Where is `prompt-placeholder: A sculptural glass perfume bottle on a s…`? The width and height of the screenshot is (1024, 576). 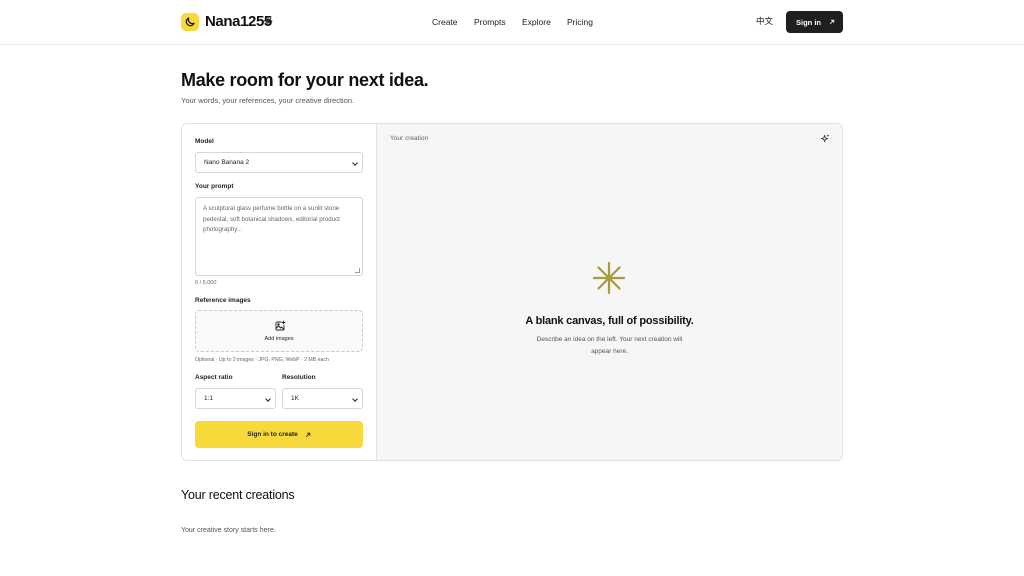
prompt-placeholder: A sculptural glass perfume bottle on a s… is located at coordinates (271, 219).